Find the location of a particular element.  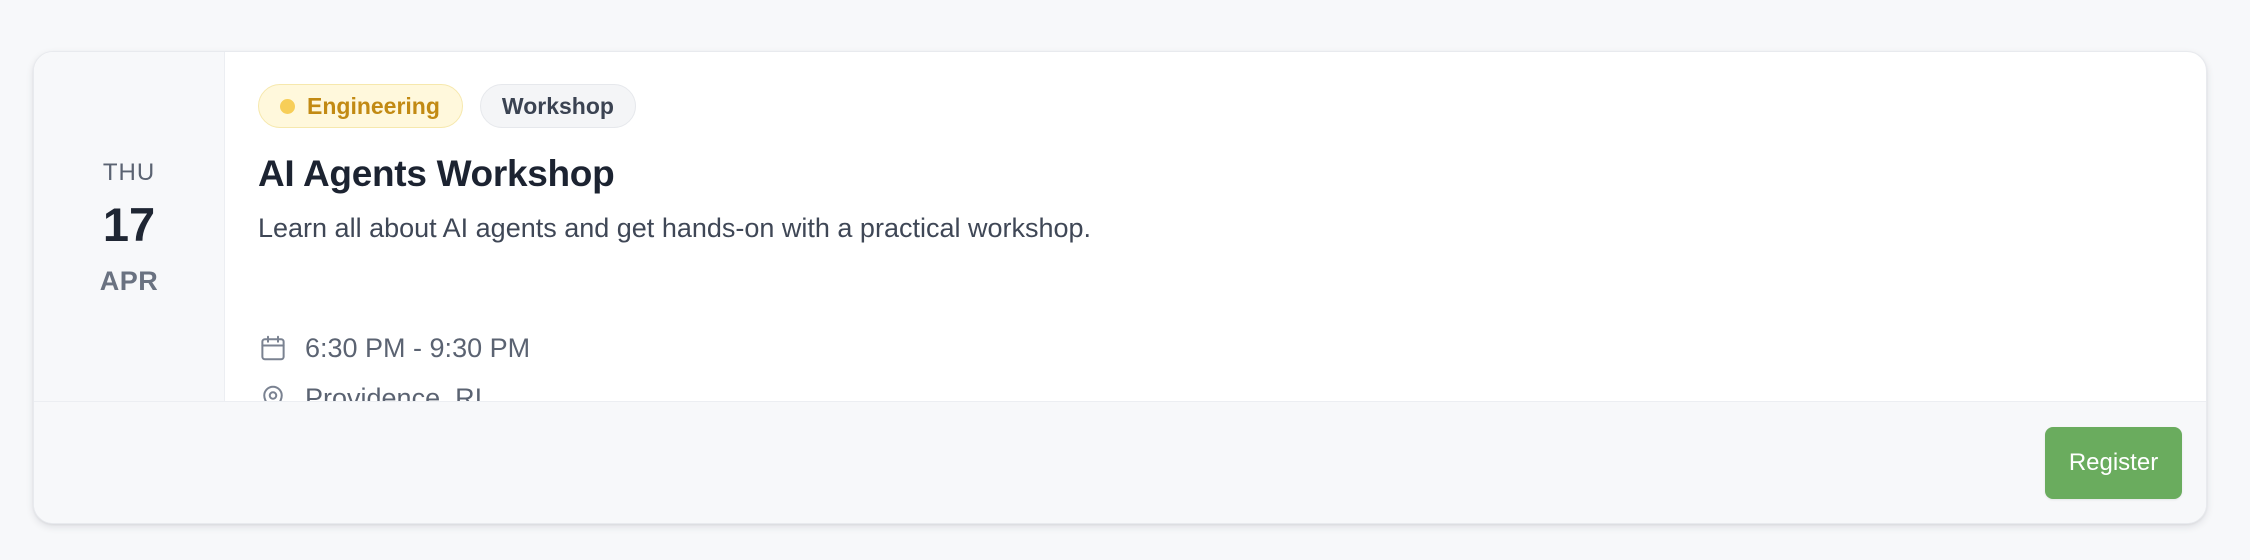

calendar-icon is located at coordinates (273, 348).